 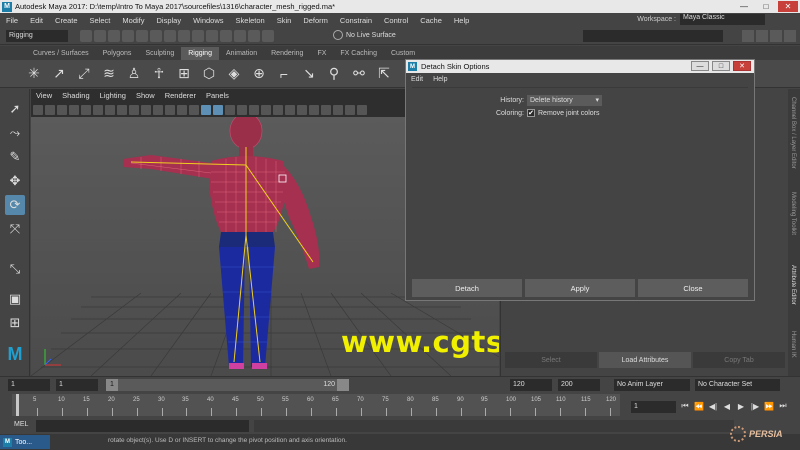 I want to click on side-tab-channel-box: Channel Box / Layer Editor, so click(x=793, y=133).